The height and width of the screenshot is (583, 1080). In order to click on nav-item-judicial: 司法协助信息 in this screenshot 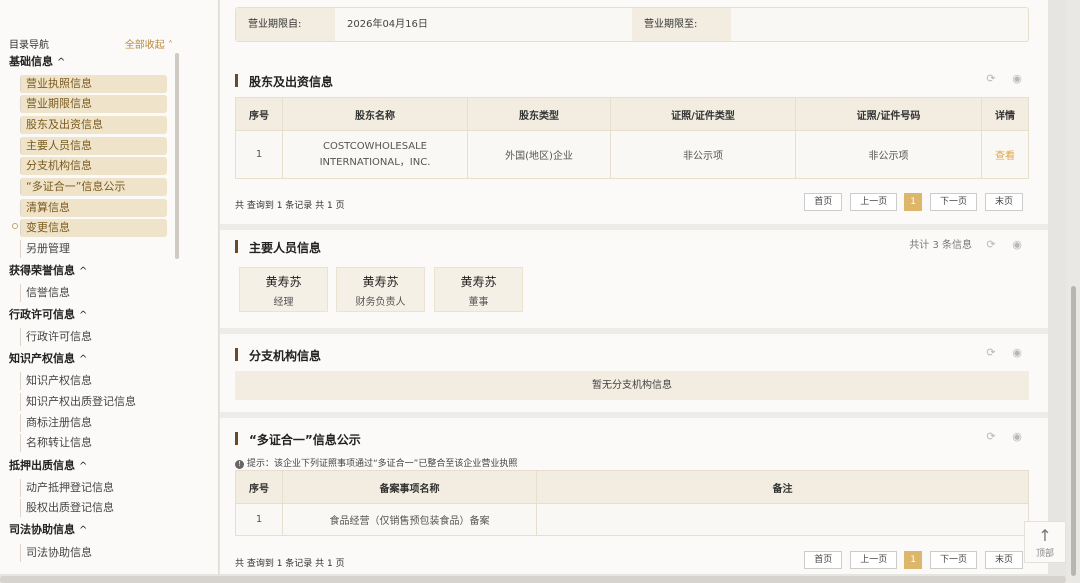, I will do `click(56, 553)`.